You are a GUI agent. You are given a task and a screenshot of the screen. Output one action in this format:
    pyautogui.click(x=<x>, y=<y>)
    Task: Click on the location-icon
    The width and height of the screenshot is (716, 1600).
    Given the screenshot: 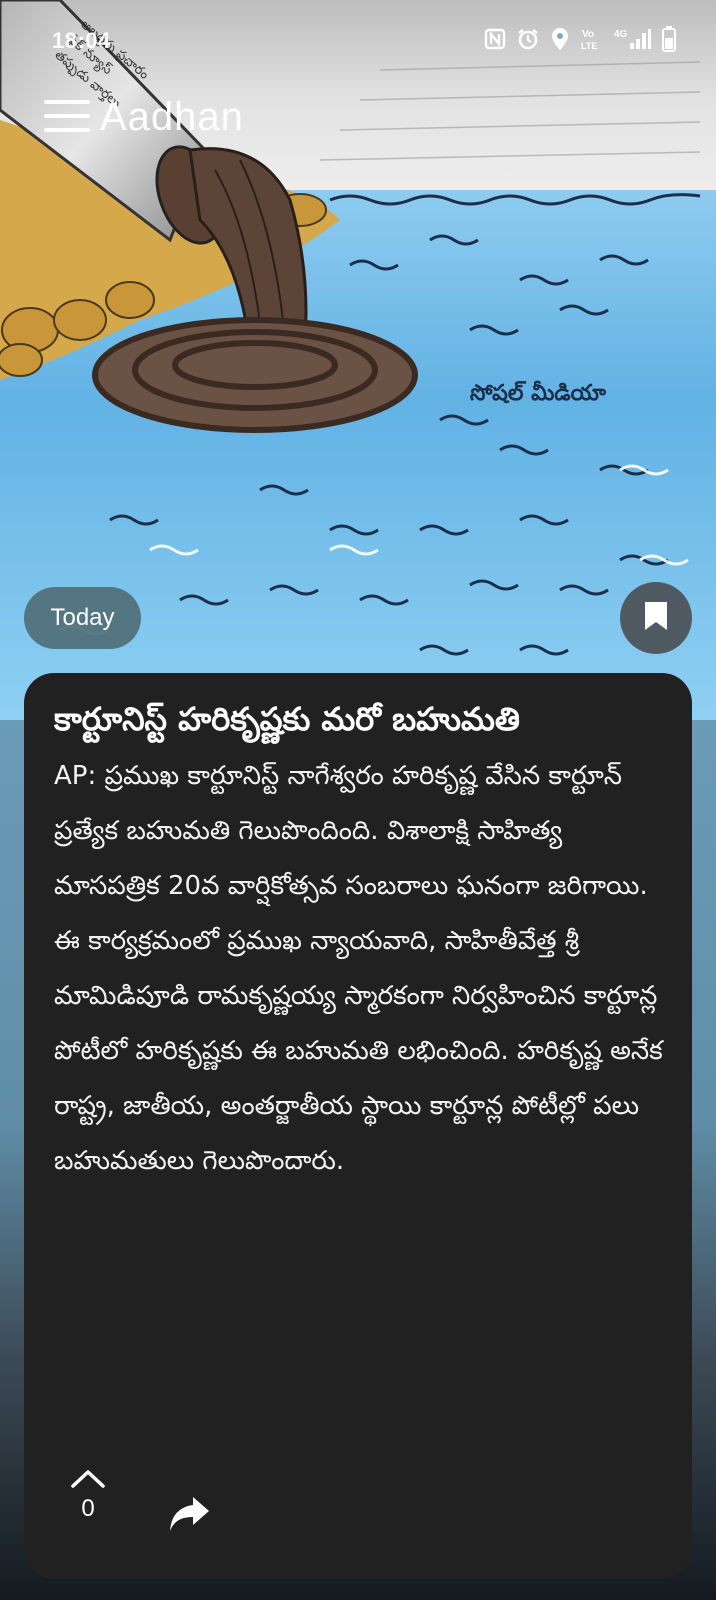 What is the action you would take?
    pyautogui.click(x=560, y=41)
    